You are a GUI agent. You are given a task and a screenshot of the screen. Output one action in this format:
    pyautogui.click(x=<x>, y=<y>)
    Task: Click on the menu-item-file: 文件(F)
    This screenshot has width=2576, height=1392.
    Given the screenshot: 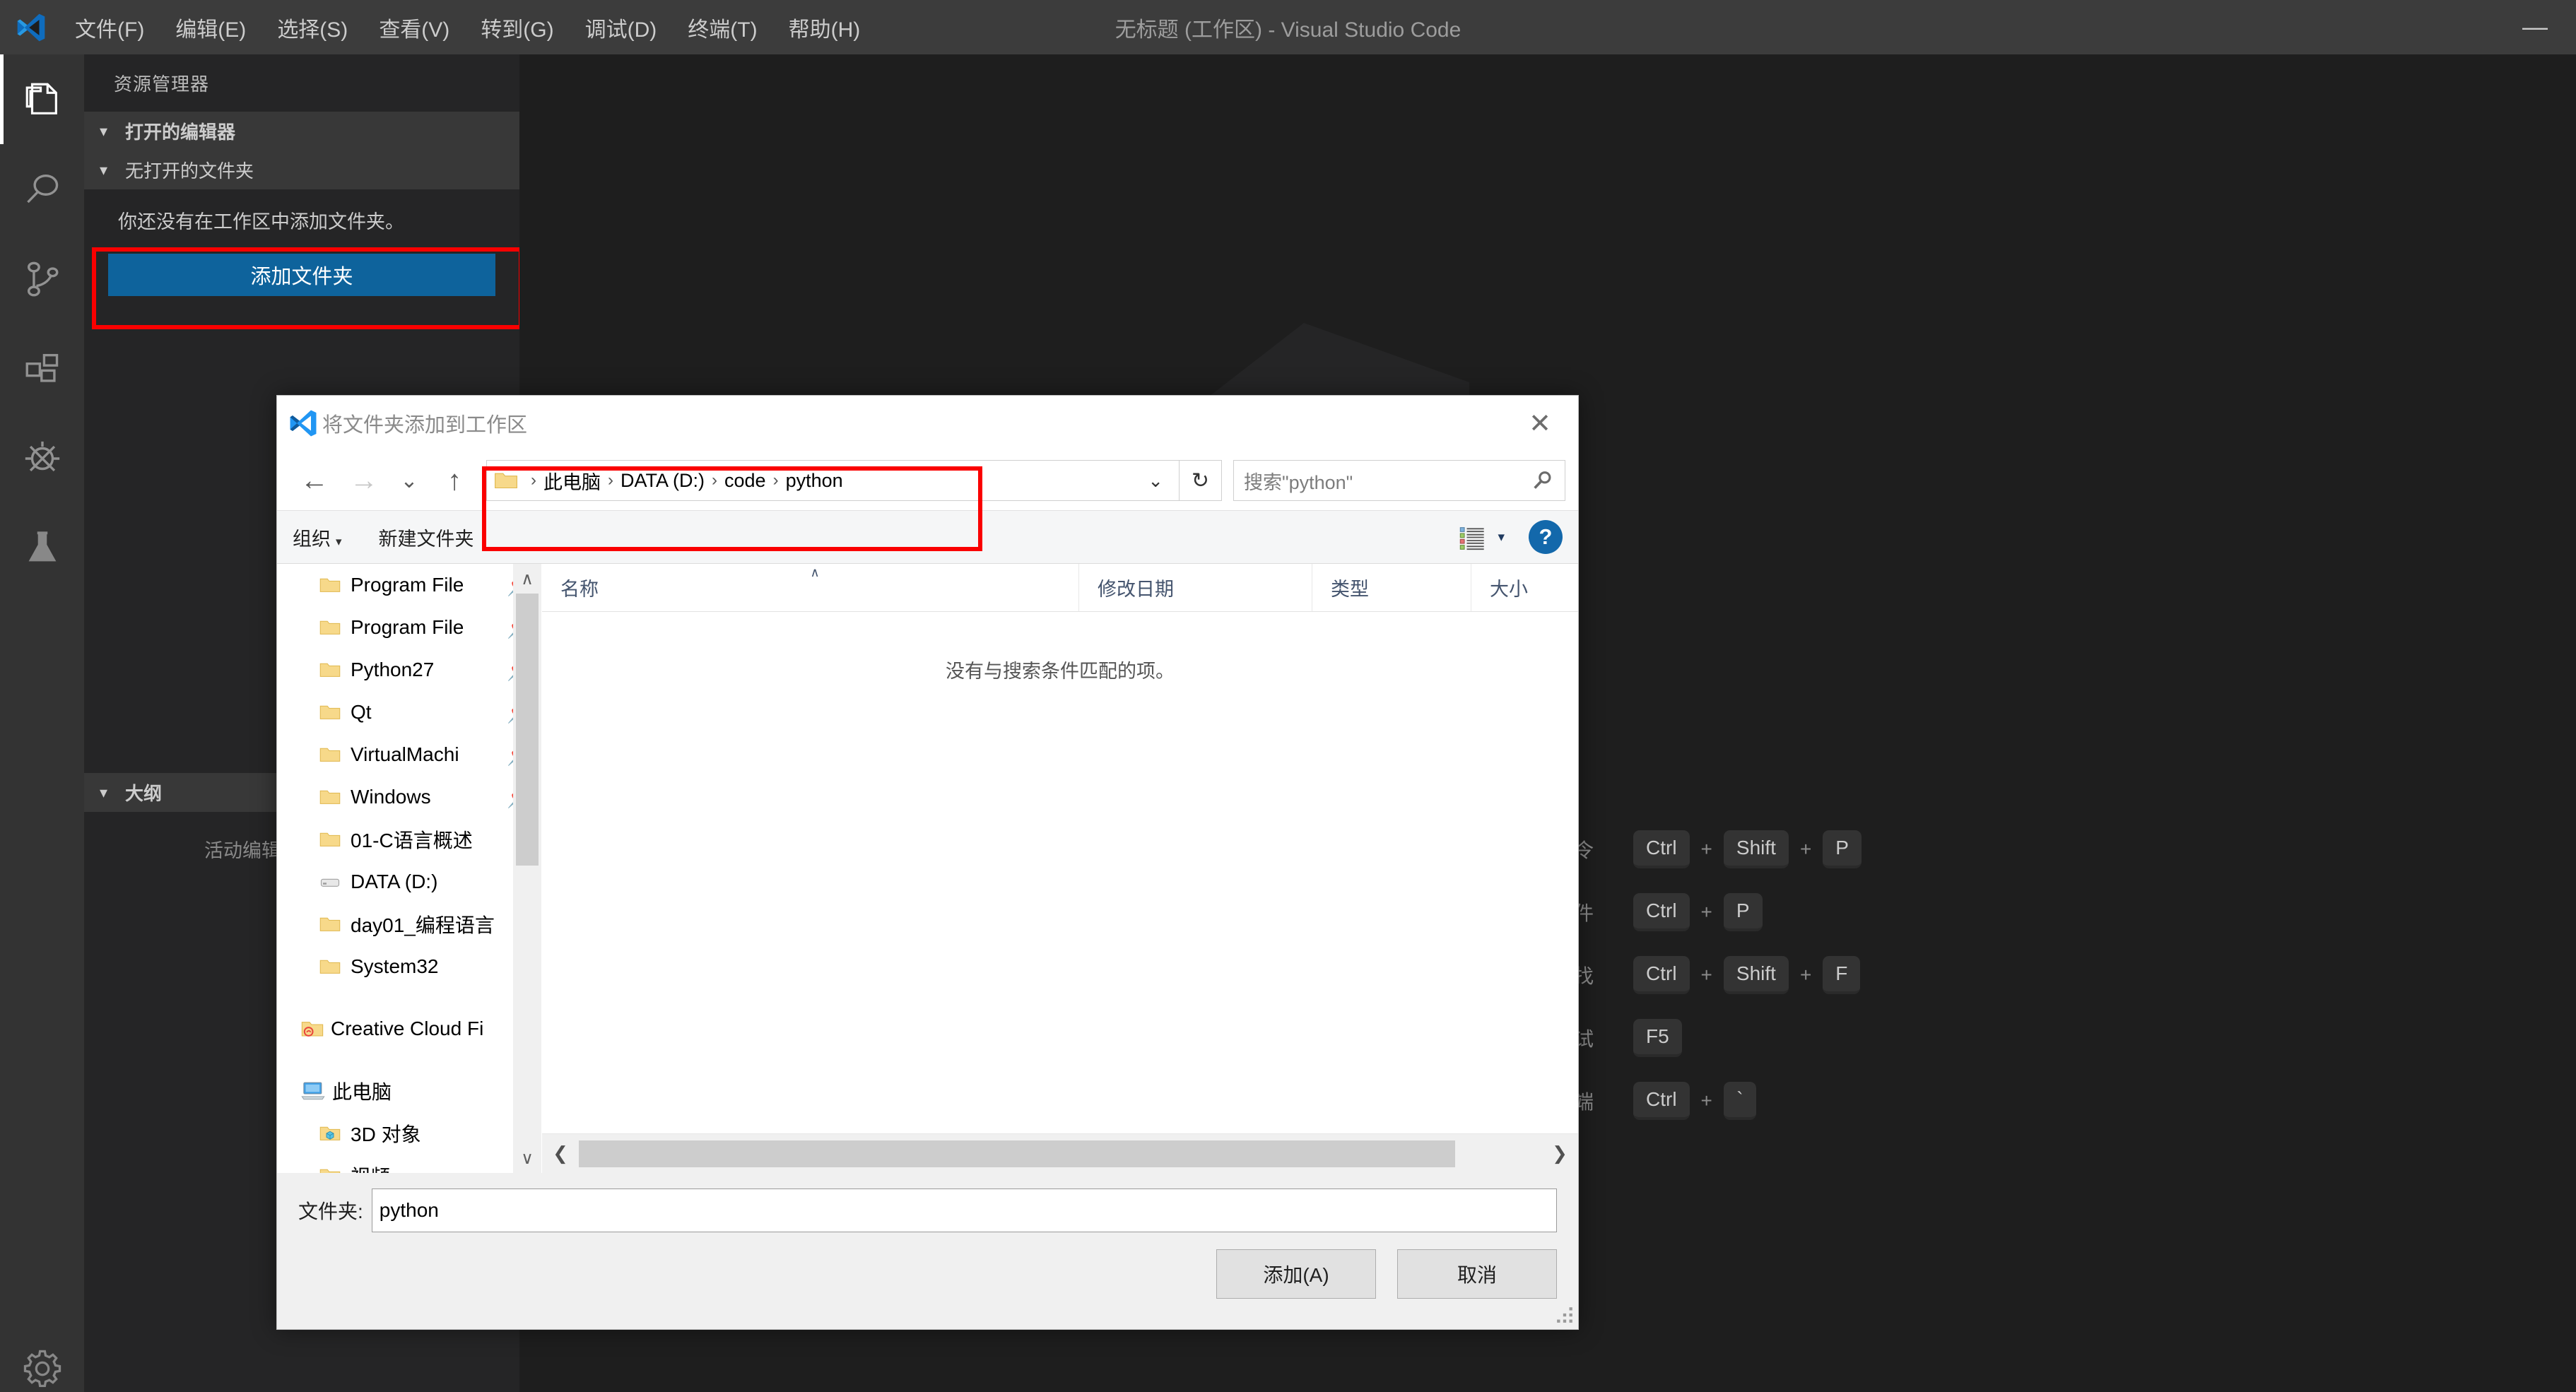 What is the action you would take?
    pyautogui.click(x=109, y=27)
    